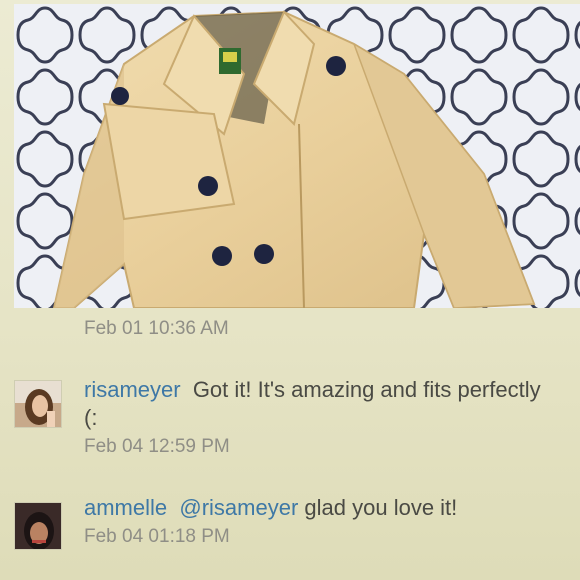 The image size is (580, 580). I want to click on comment-timestamp: Feb 04 12:59 PM, so click(157, 446).